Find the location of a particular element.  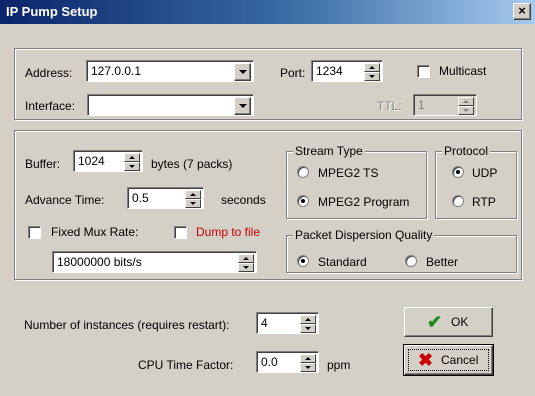

protocol-udp-radio is located at coordinates (458, 172).